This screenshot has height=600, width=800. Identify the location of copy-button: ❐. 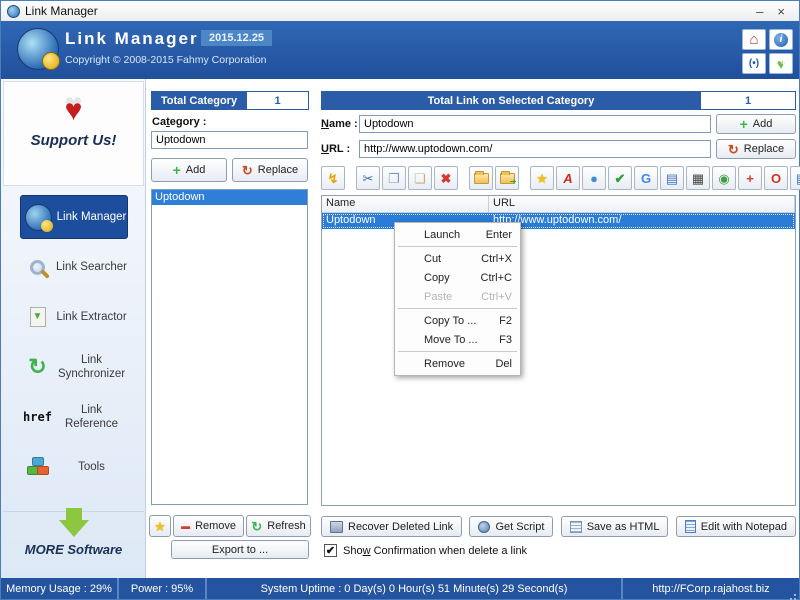
(394, 178).